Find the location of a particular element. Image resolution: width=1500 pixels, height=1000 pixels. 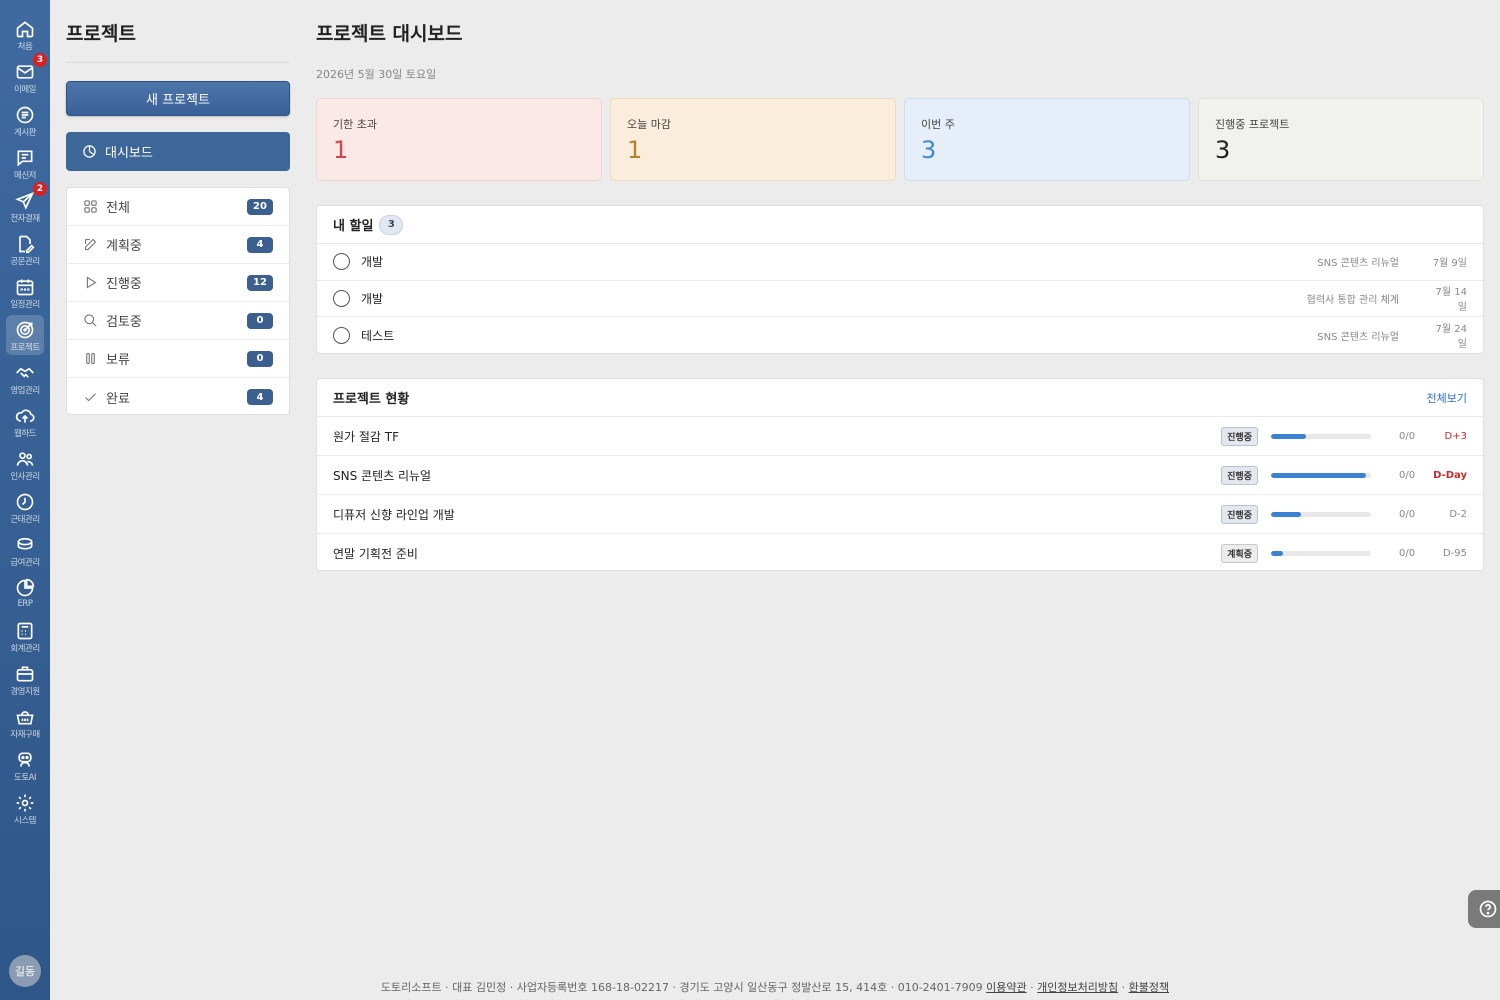

project-row: SNS 콘텐츠 리뉴얼 진행중 0/0 D-Day is located at coordinates (900, 475).